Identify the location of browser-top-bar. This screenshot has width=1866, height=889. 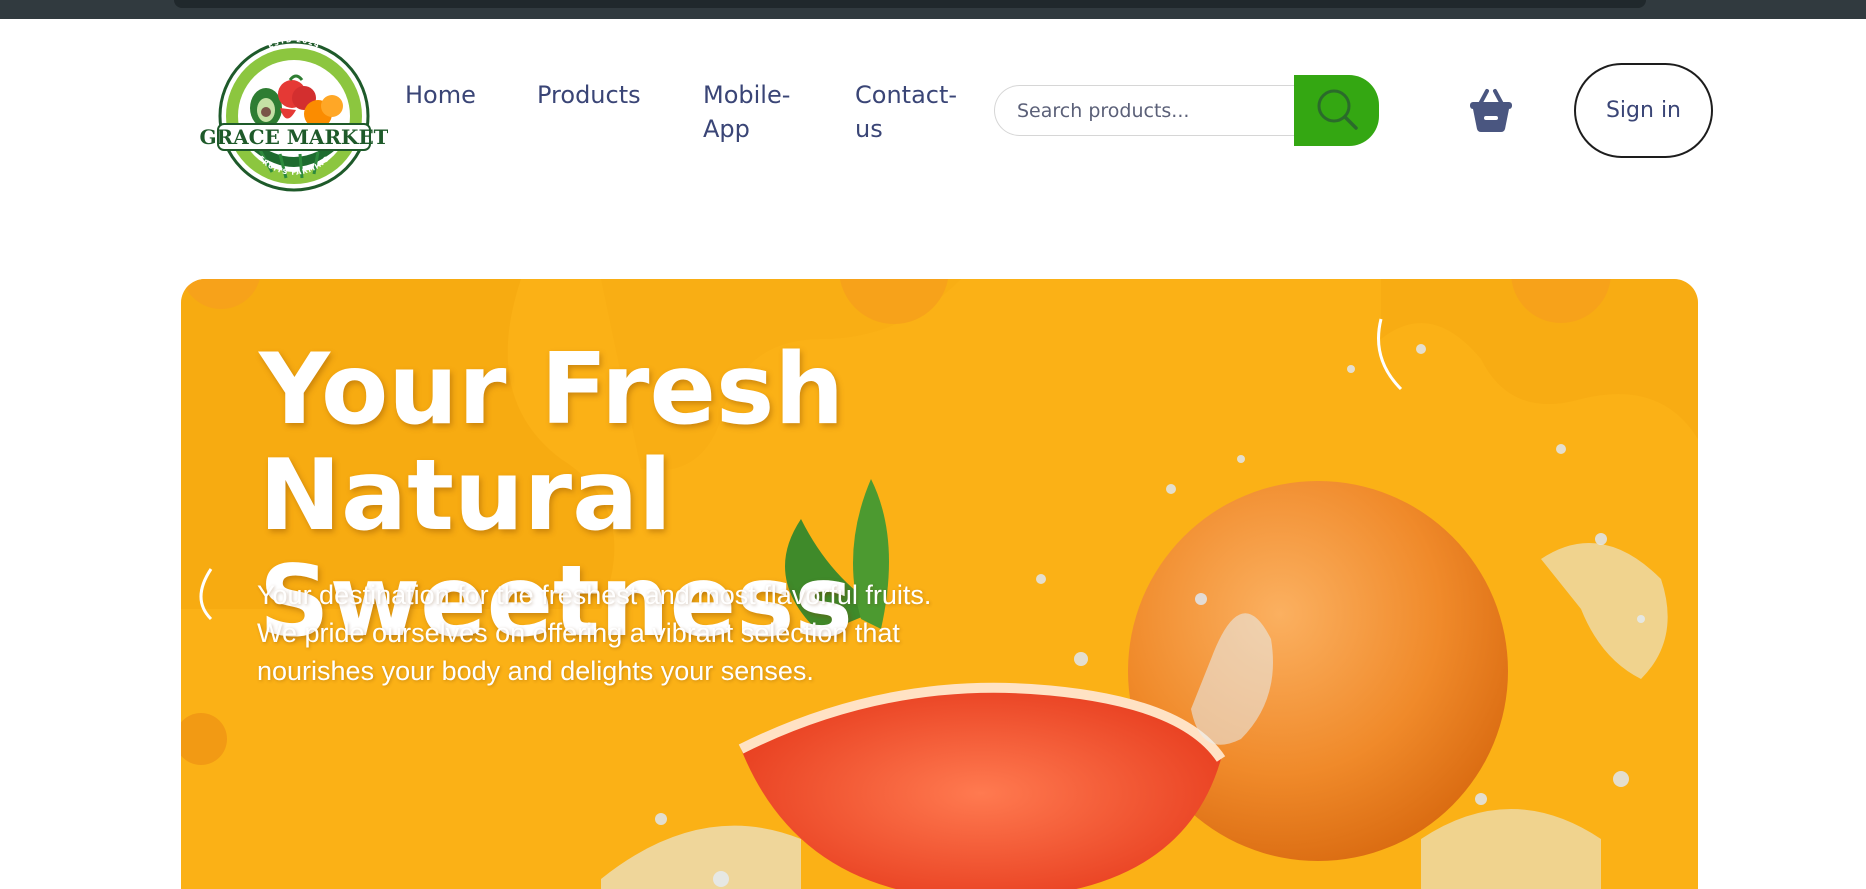
(933, 9).